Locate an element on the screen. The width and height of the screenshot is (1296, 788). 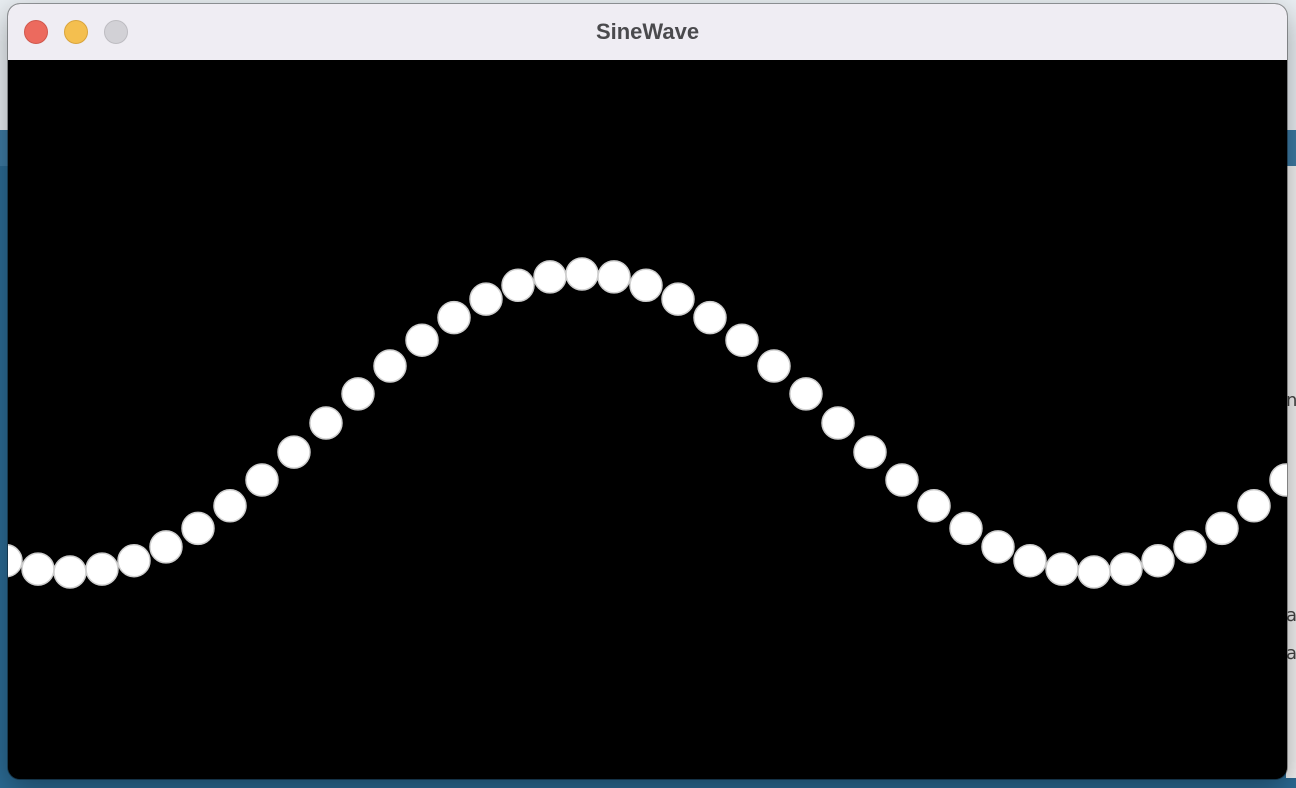
background-text-fragment: n is located at coordinates (1291, 400).